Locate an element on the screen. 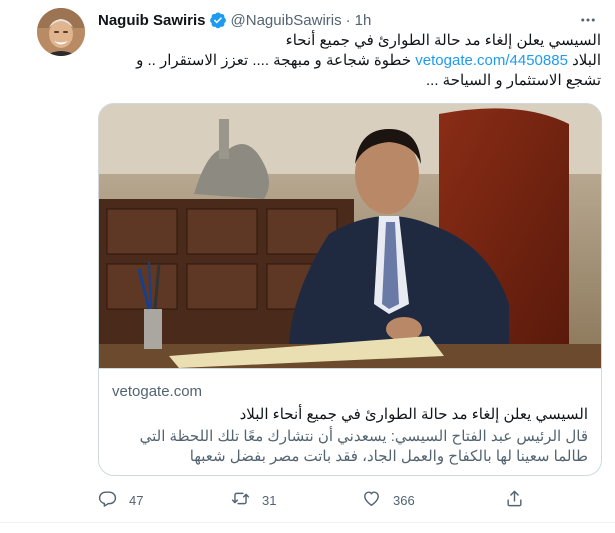 The height and width of the screenshot is (533, 615). author-handle: @NaguibSawiris is located at coordinates (286, 20).